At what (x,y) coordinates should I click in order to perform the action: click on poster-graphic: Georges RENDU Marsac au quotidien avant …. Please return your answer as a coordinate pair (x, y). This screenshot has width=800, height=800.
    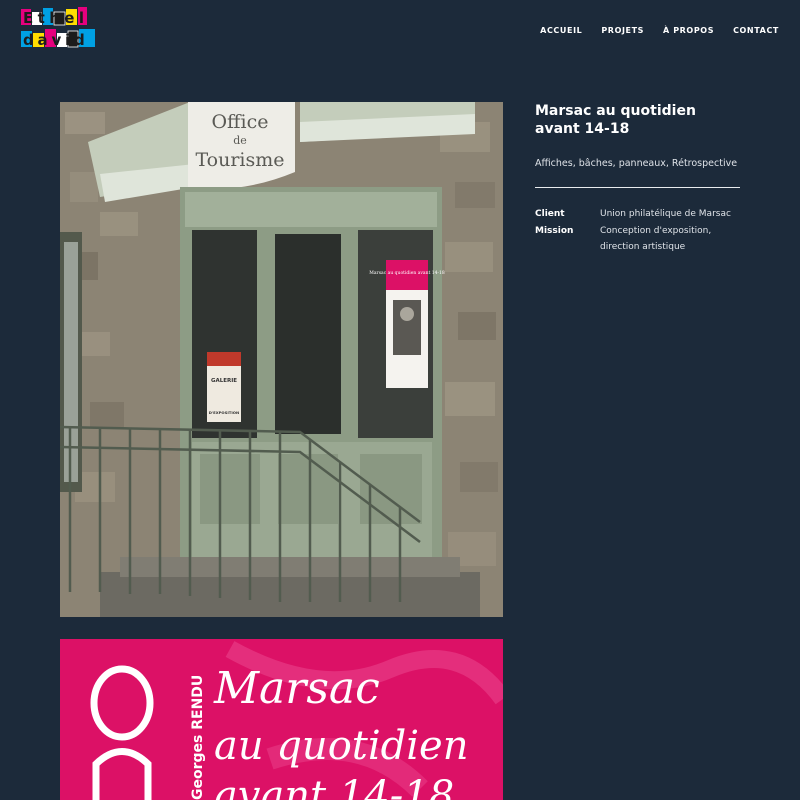
    Looking at the image, I should click on (281, 719).